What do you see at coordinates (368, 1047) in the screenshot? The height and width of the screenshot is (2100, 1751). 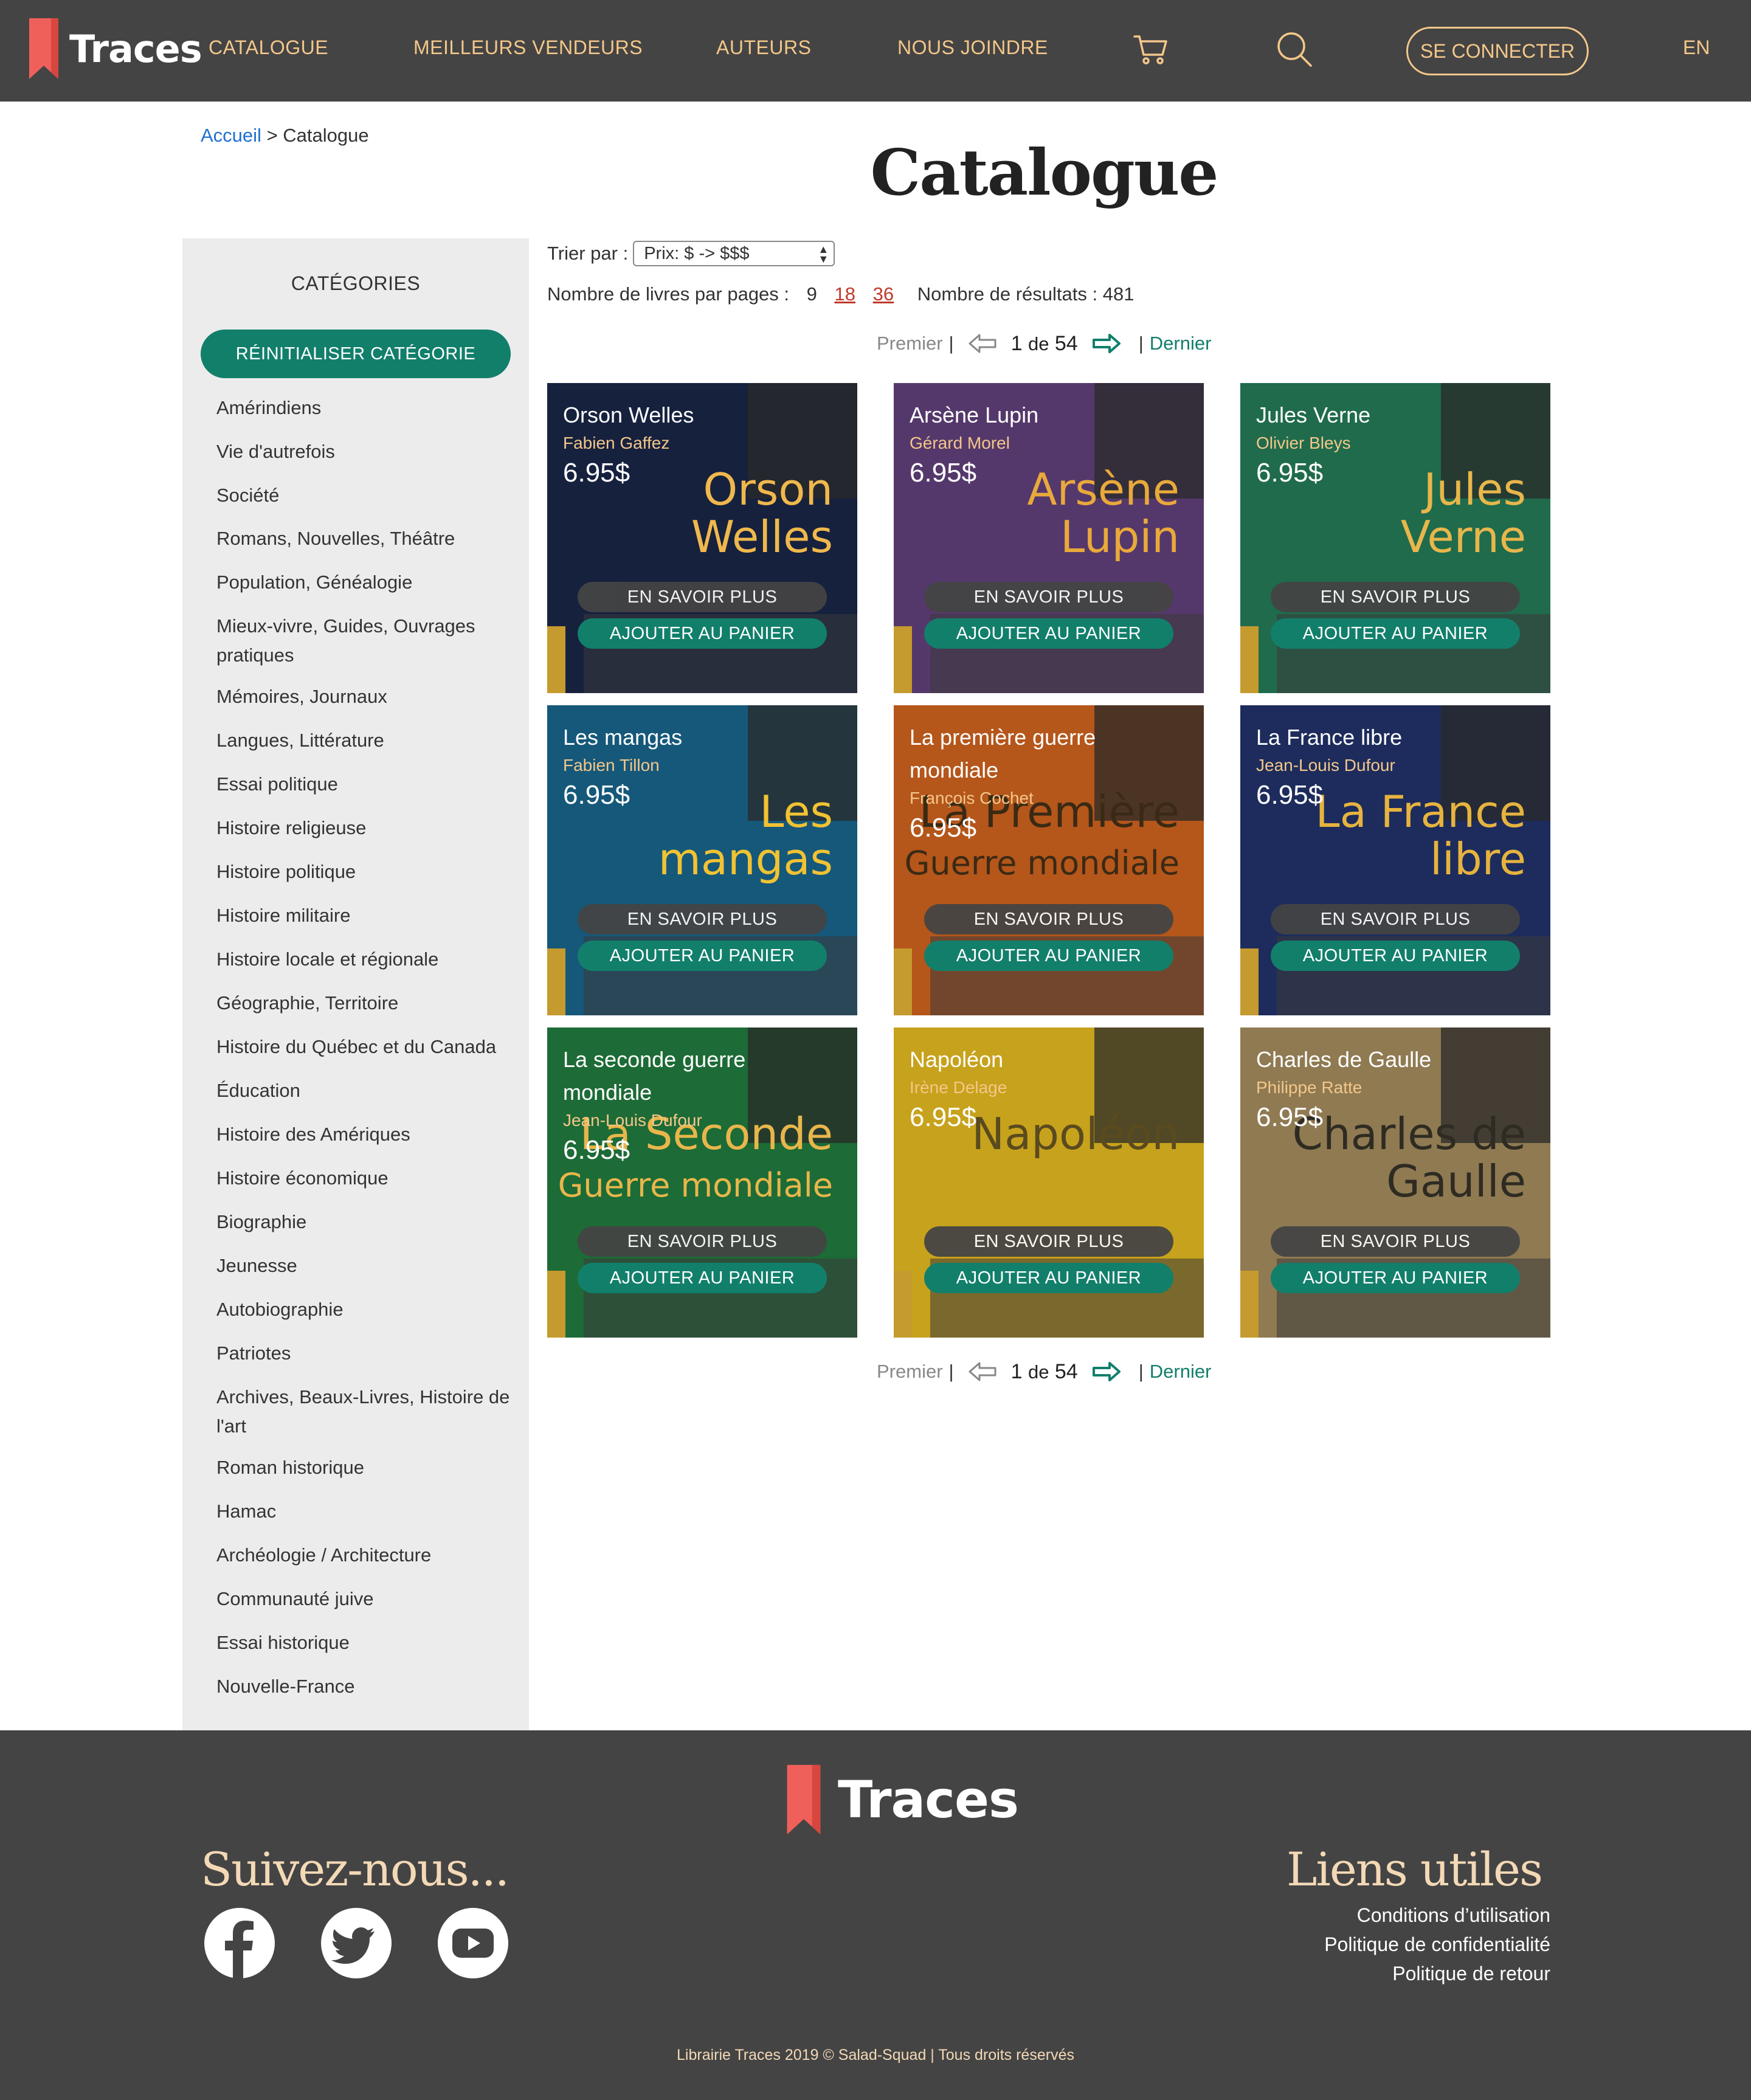 I see `category-item: Histoire du Québec et du Canada` at bounding box center [368, 1047].